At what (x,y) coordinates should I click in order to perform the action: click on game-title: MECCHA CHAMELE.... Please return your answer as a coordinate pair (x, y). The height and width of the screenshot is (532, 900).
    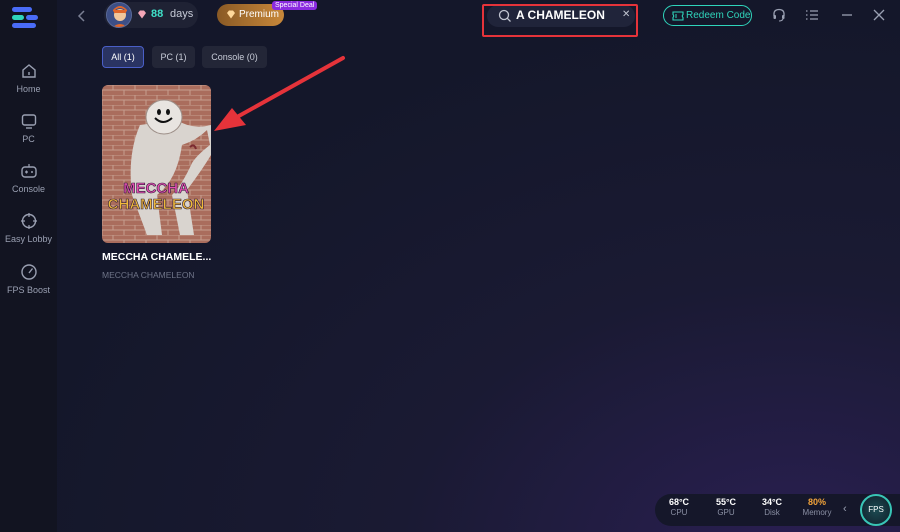
    Looking at the image, I should click on (156, 257).